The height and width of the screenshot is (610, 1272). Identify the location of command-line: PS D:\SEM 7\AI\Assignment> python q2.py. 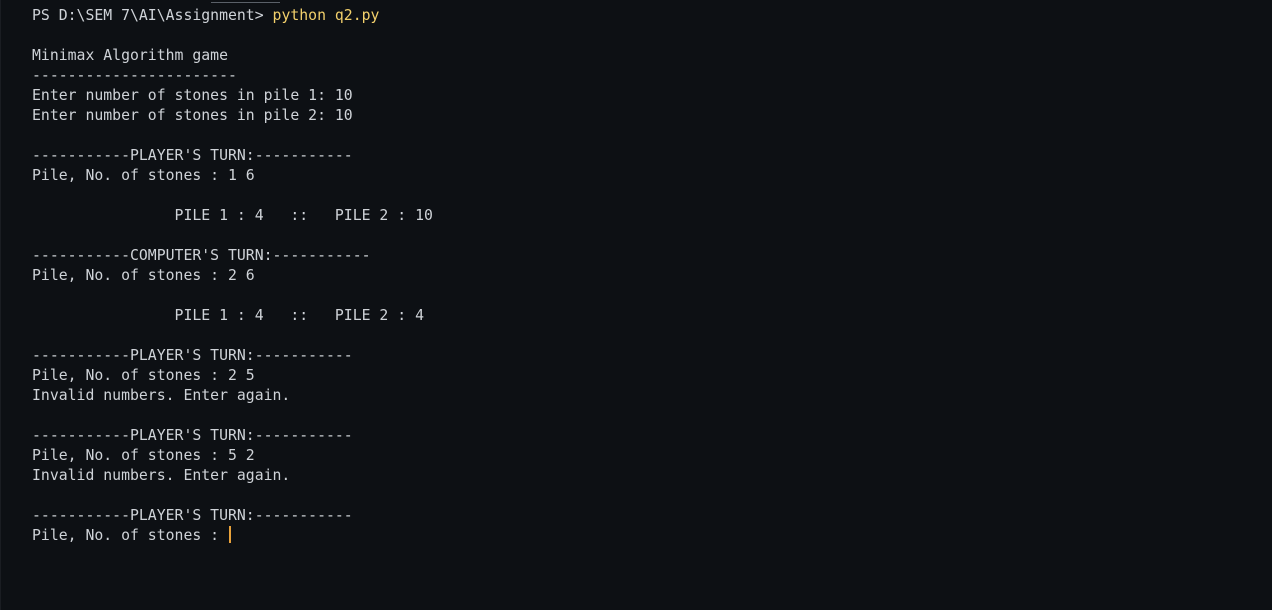
(232, 16).